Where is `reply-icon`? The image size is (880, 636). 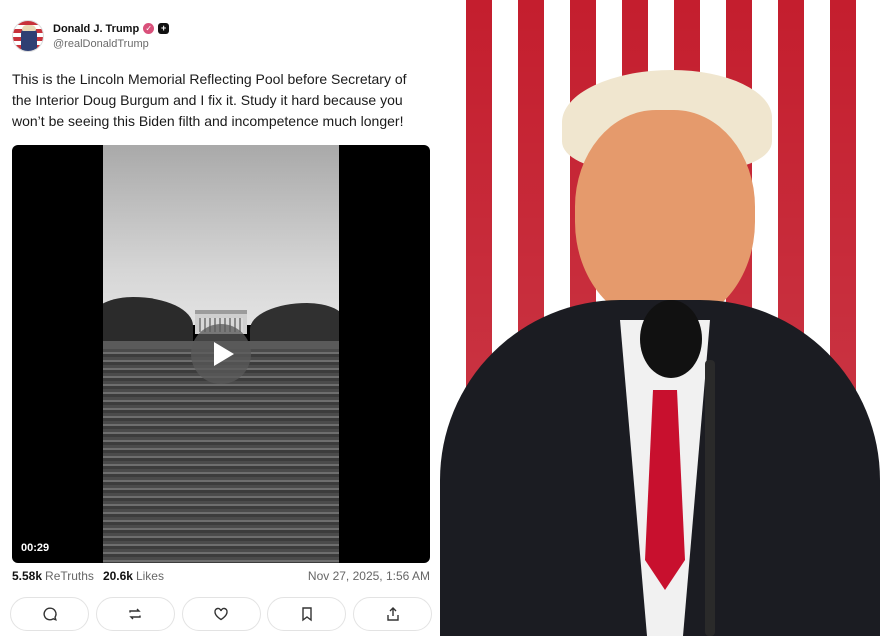 reply-icon is located at coordinates (49, 614).